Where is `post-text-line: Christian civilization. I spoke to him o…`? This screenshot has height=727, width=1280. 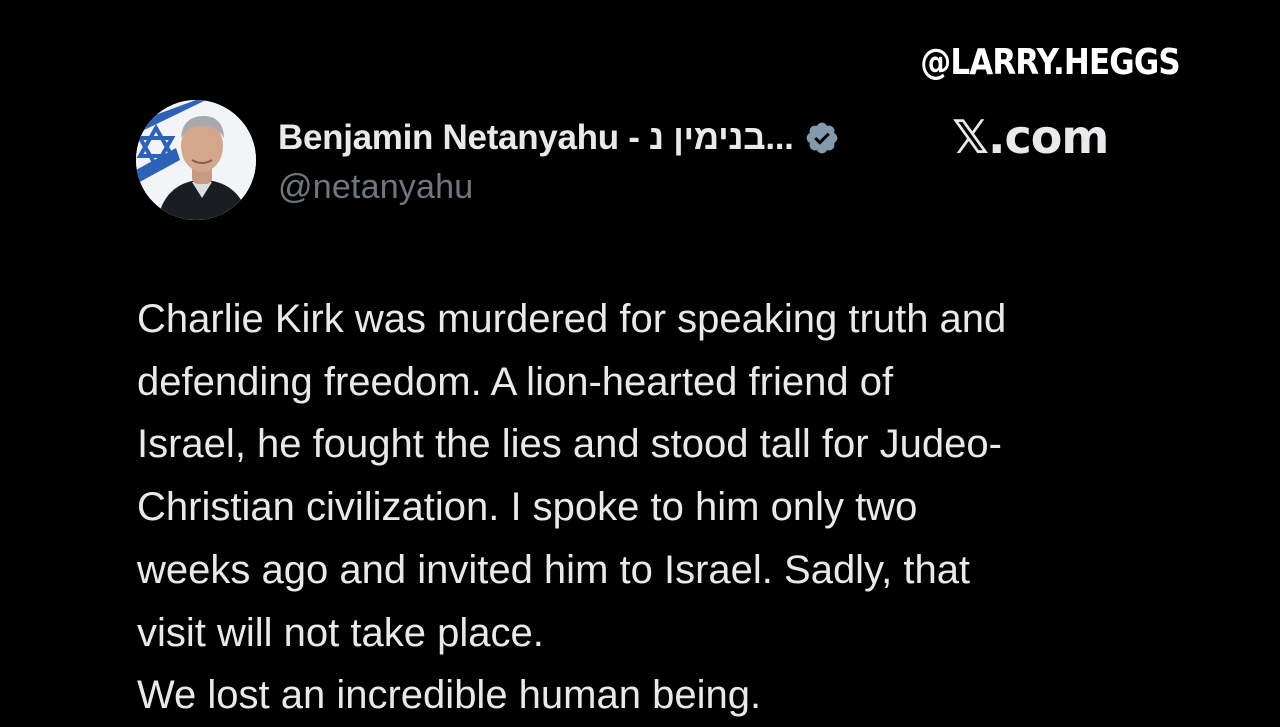 post-text-line: Christian civilization. I spoke to him o… is located at coordinates (527, 507).